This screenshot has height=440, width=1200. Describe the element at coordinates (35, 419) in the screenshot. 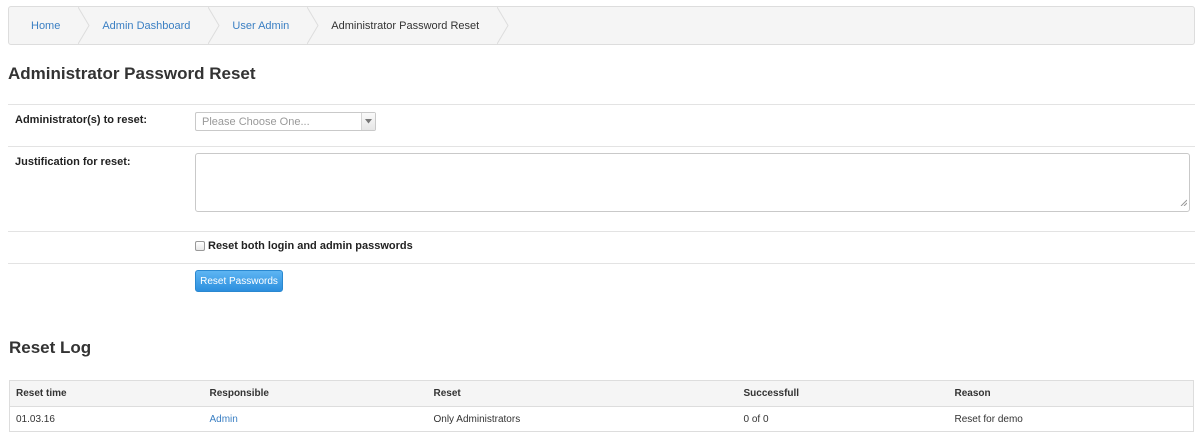

I see `cell-reset-time: 01.03.16` at that location.